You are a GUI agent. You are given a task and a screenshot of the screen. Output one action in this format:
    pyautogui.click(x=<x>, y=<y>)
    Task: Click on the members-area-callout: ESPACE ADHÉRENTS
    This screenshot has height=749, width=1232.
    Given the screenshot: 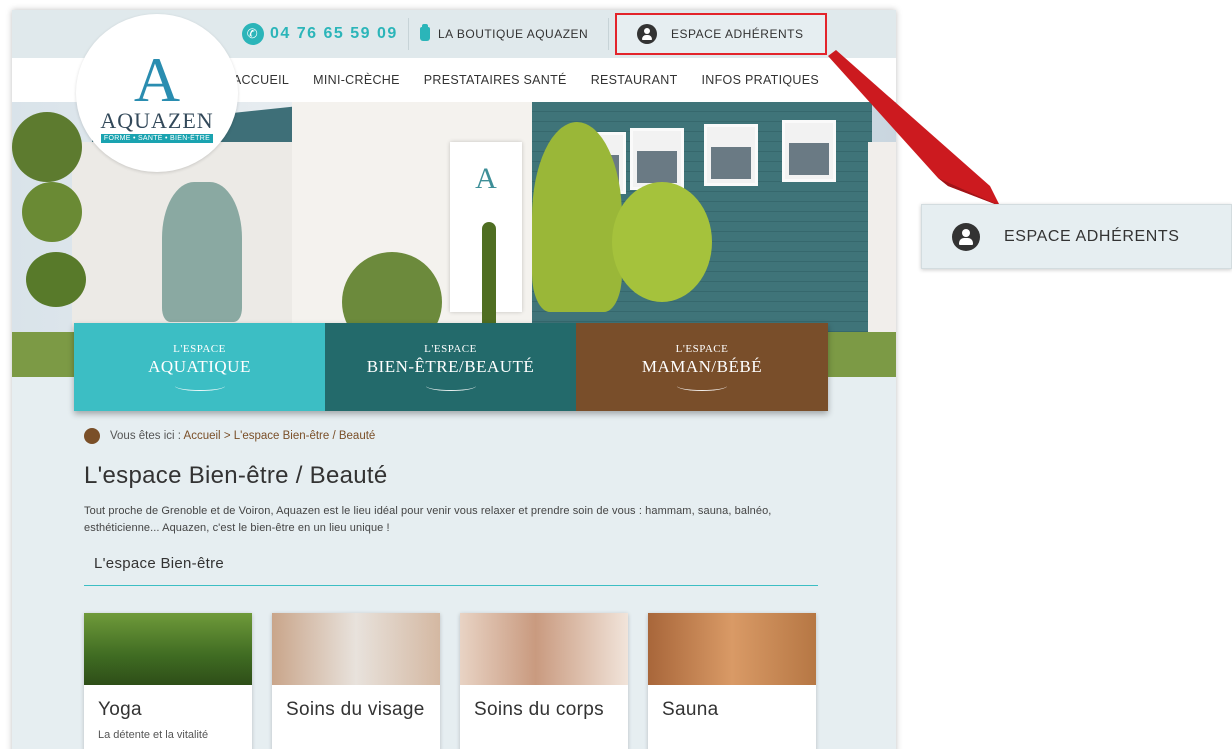 What is the action you would take?
    pyautogui.click(x=1076, y=236)
    